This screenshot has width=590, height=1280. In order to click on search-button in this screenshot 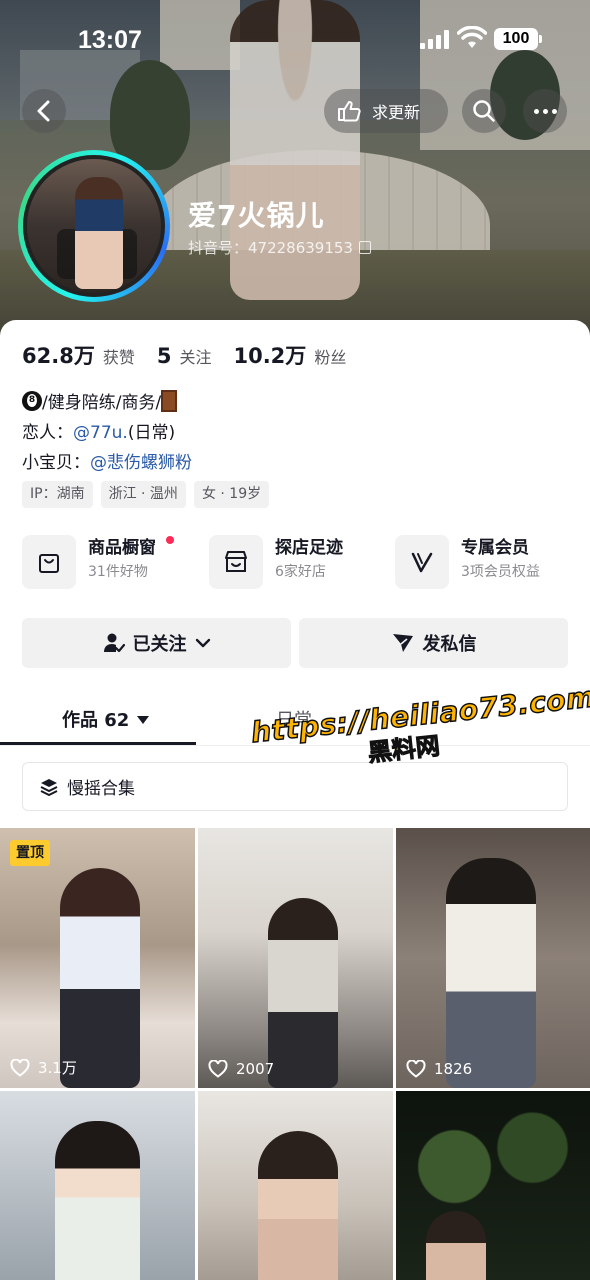, I will do `click(484, 111)`.